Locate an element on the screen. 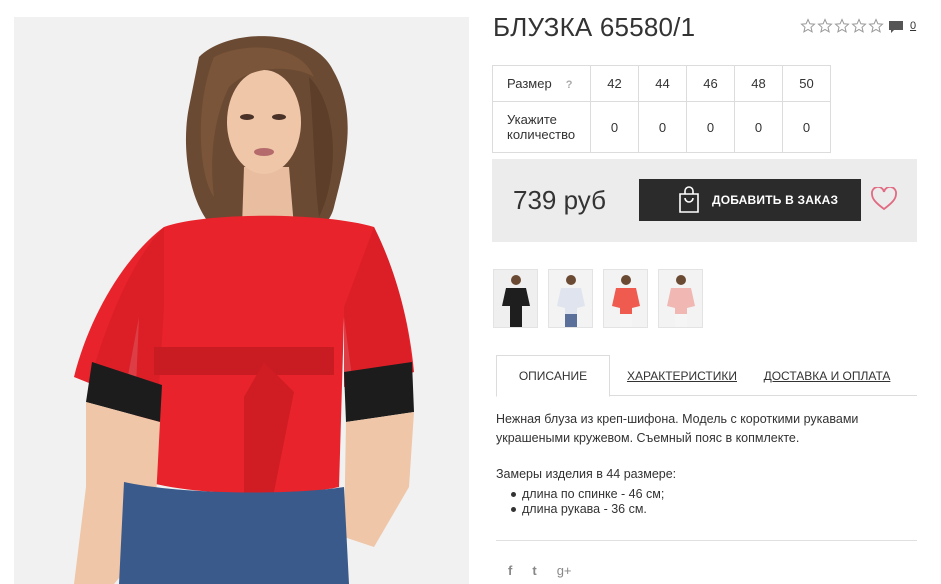 This screenshot has width=941, height=584. size-cell: 44 is located at coordinates (662, 83).